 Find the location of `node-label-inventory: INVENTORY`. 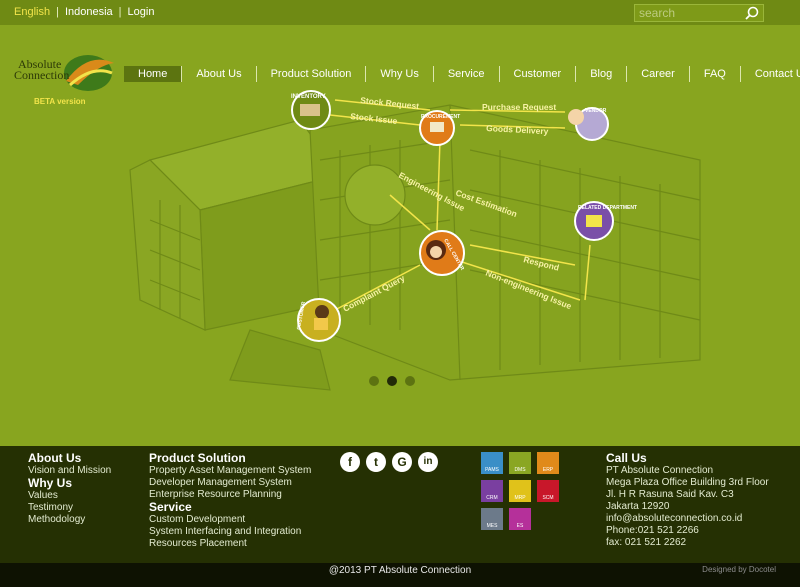

node-label-inventory: INVENTORY is located at coordinates (308, 97).